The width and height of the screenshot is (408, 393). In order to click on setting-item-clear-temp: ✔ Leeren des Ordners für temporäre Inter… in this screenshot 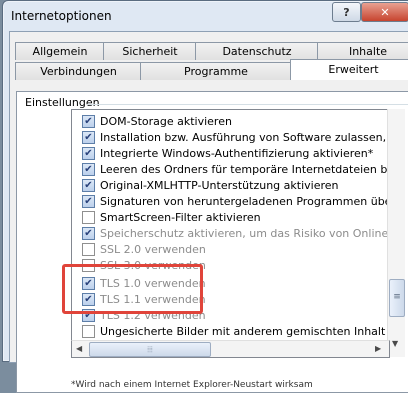, I will do `click(237, 169)`.